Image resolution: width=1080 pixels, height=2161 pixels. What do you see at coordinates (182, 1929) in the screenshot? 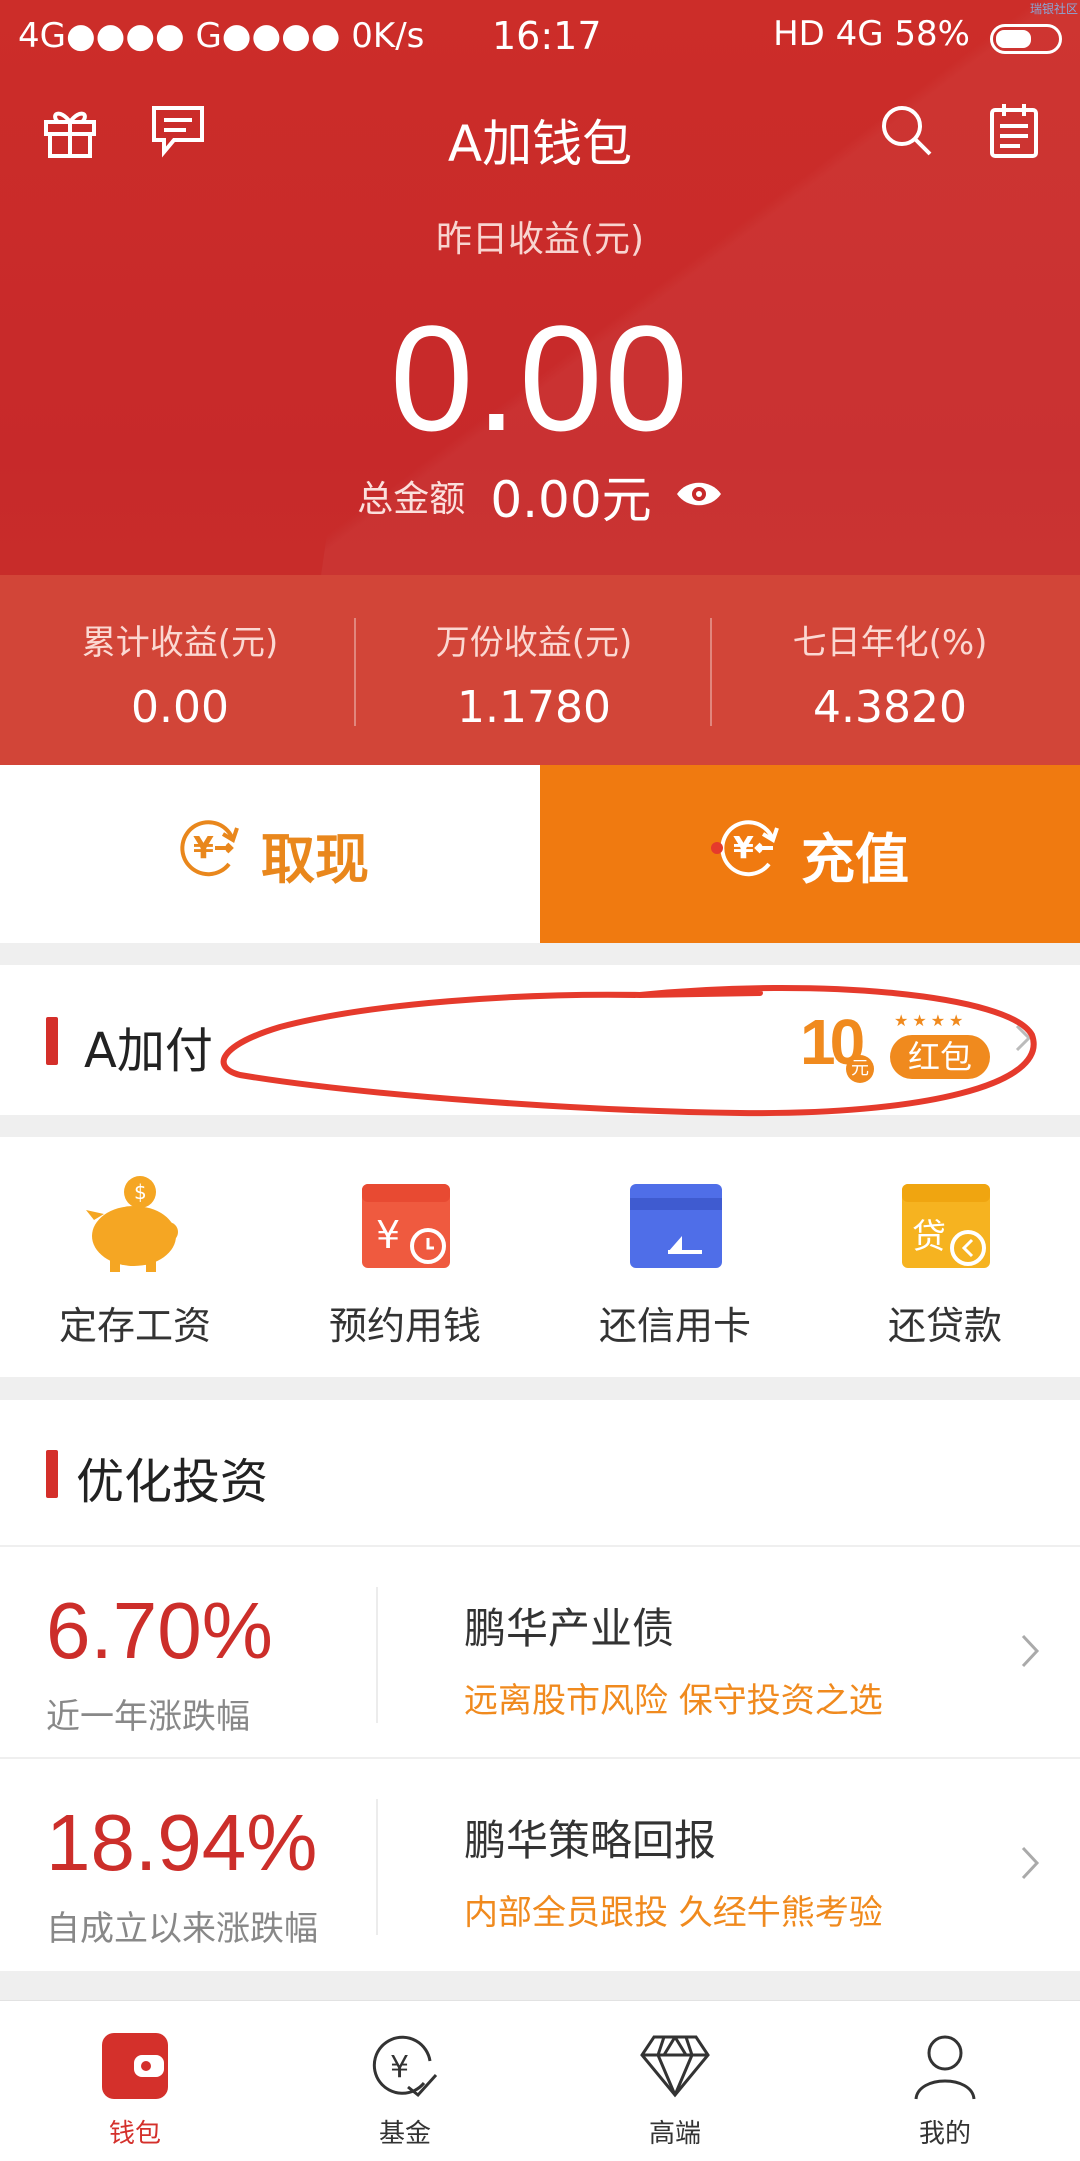
I see `fund-return-label: 自成立以来涨跌幅` at bounding box center [182, 1929].